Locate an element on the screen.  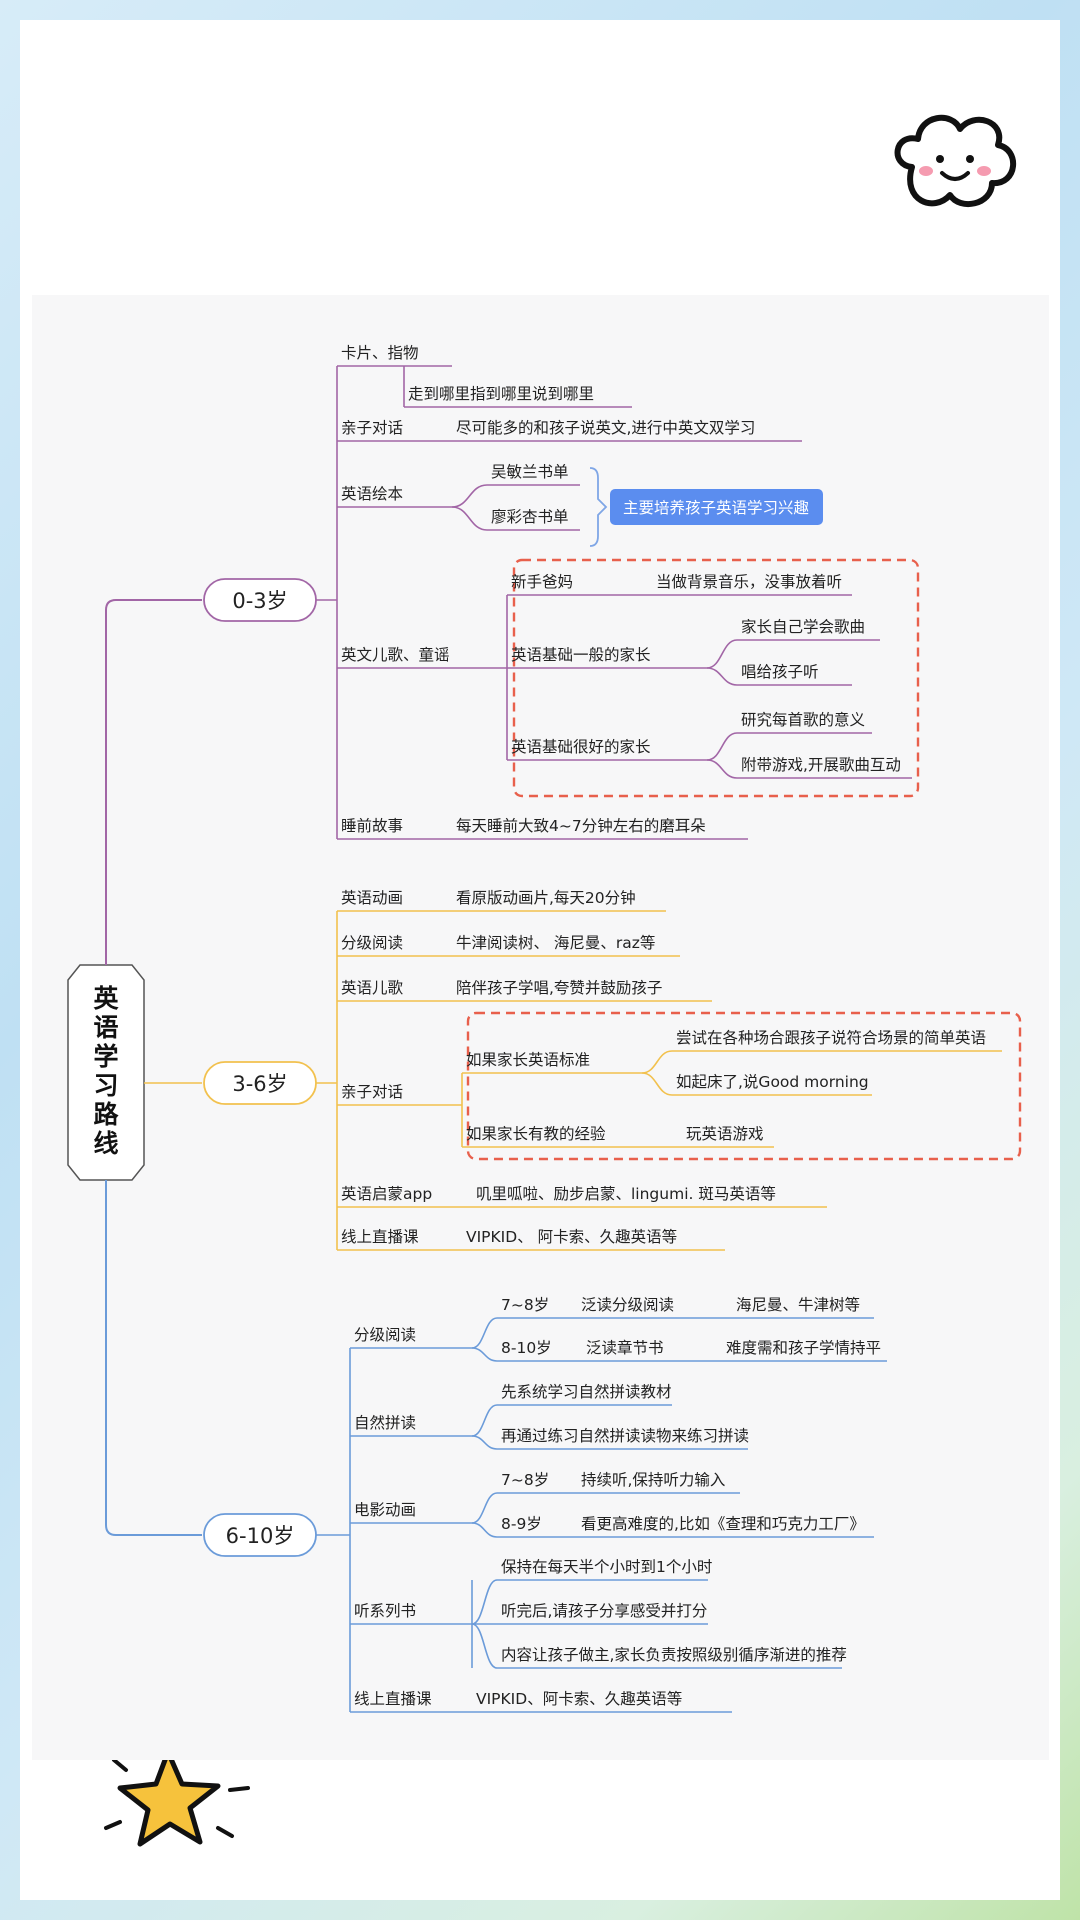
leaf-phonics-1: 再通过练习自然拼读读物来练习拼读 is located at coordinates (625, 1436).